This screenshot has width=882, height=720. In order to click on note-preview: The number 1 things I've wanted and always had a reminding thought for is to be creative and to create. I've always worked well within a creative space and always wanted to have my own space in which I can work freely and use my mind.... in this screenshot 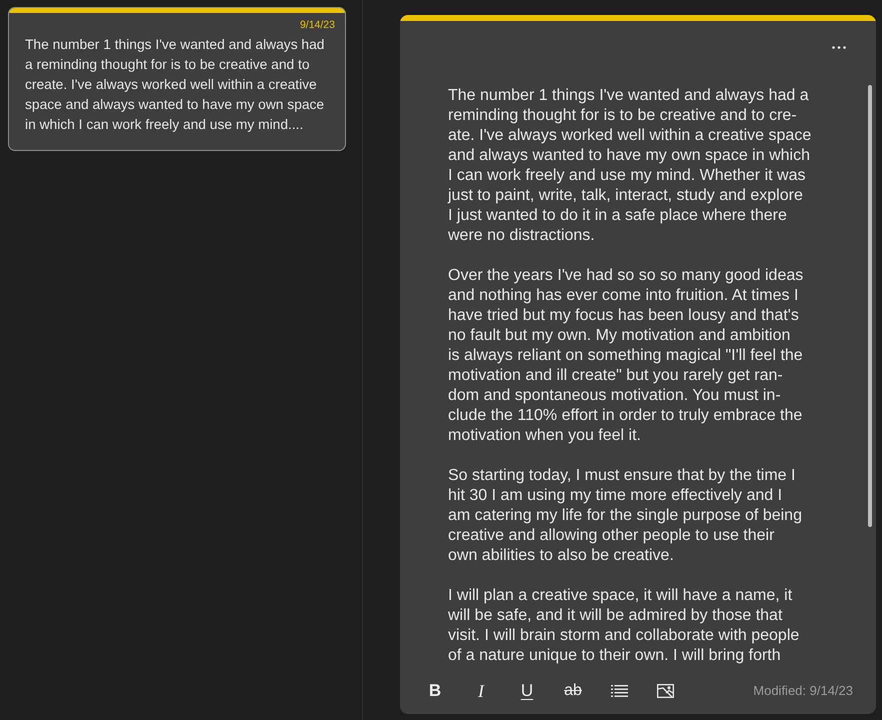, I will do `click(174, 85)`.